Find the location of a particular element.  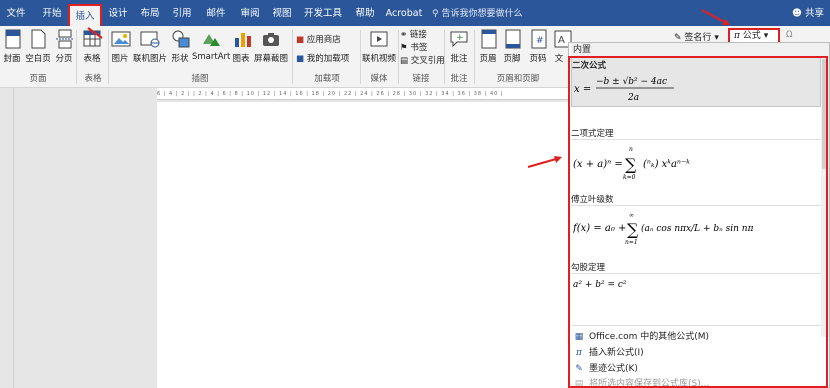

tab-references: 引用 is located at coordinates (182, 13).